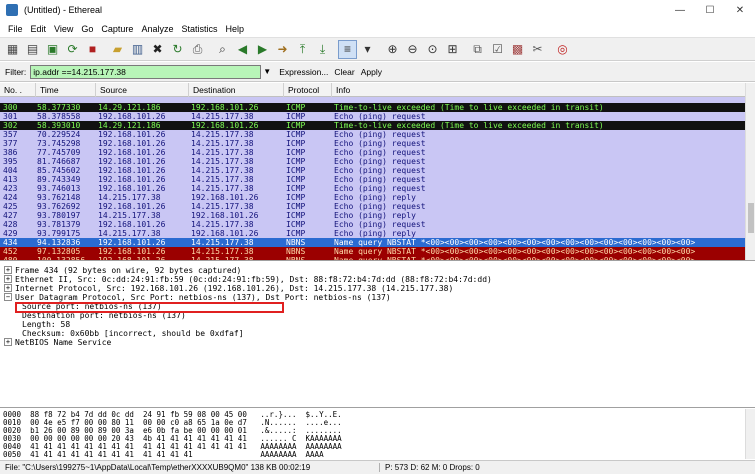  What do you see at coordinates (46, 324) in the screenshot?
I see `detail-row: Length: 58` at bounding box center [46, 324].